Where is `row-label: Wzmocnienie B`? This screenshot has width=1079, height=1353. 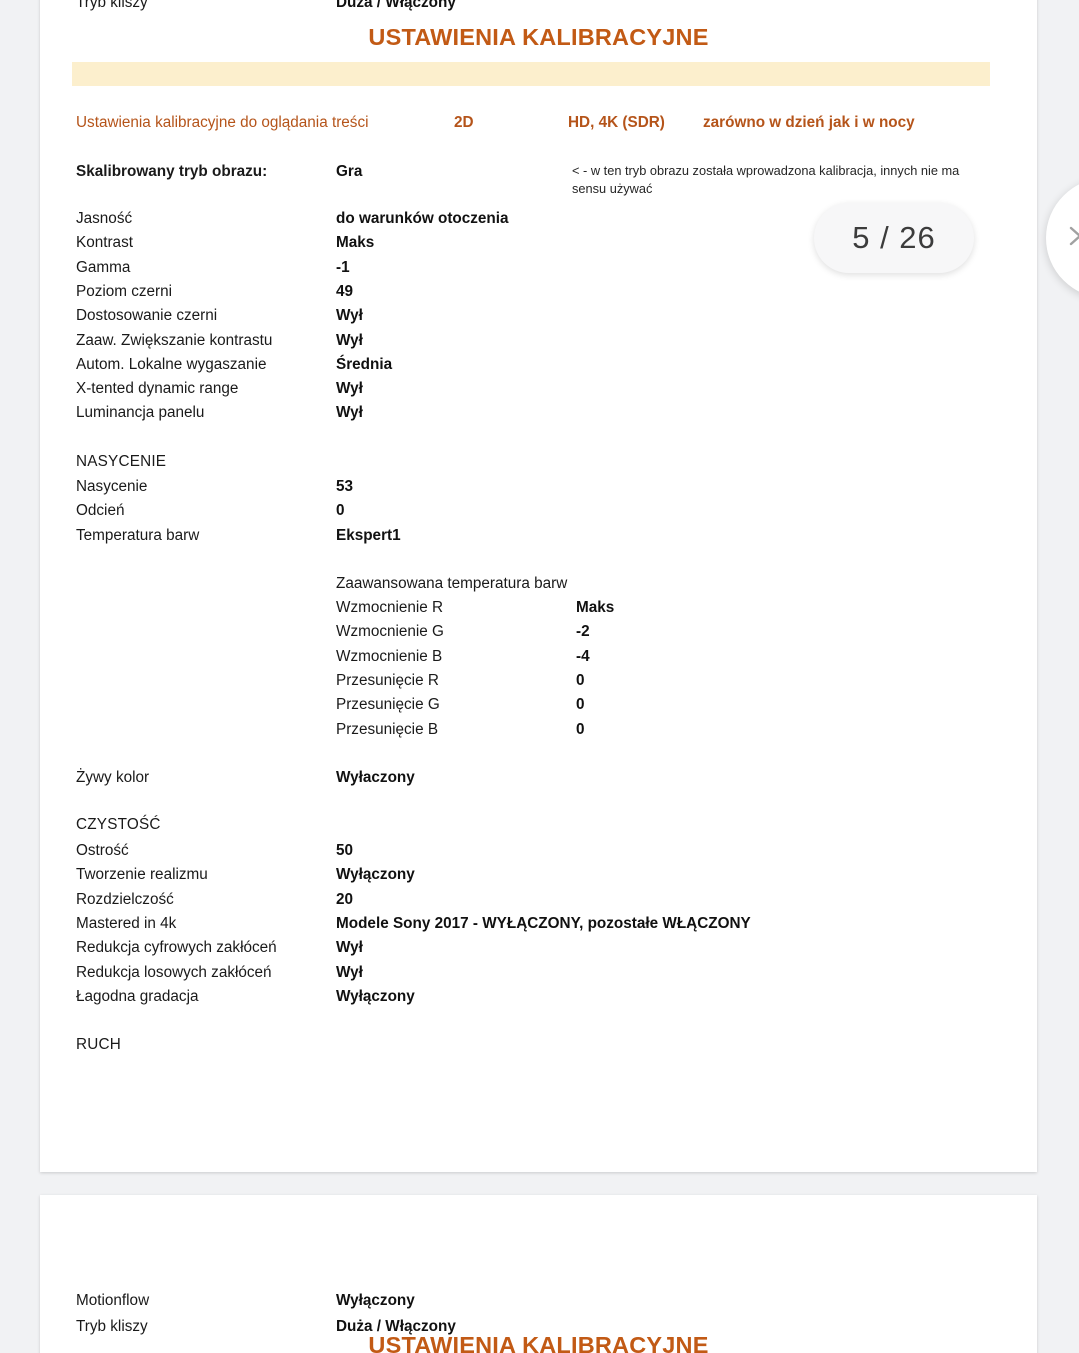
row-label: Wzmocnienie B is located at coordinates (389, 656).